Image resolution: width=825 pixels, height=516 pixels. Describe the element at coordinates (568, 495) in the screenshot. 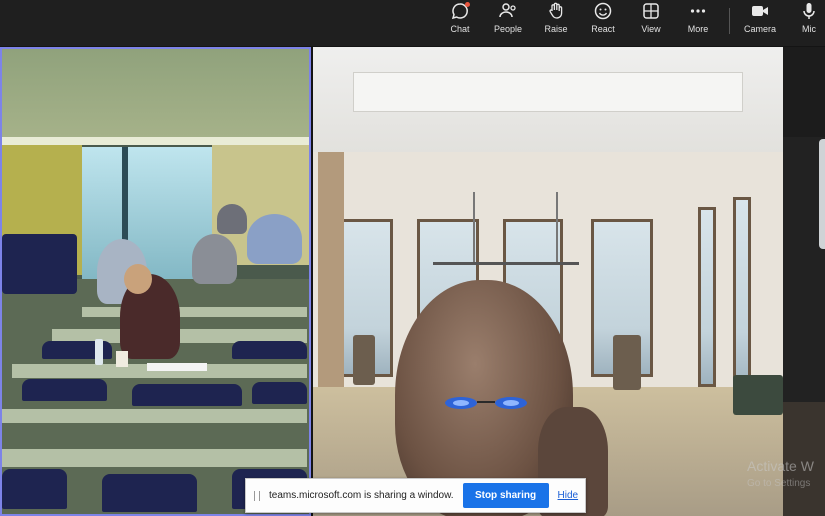

I see `hide-link: Hide` at that location.